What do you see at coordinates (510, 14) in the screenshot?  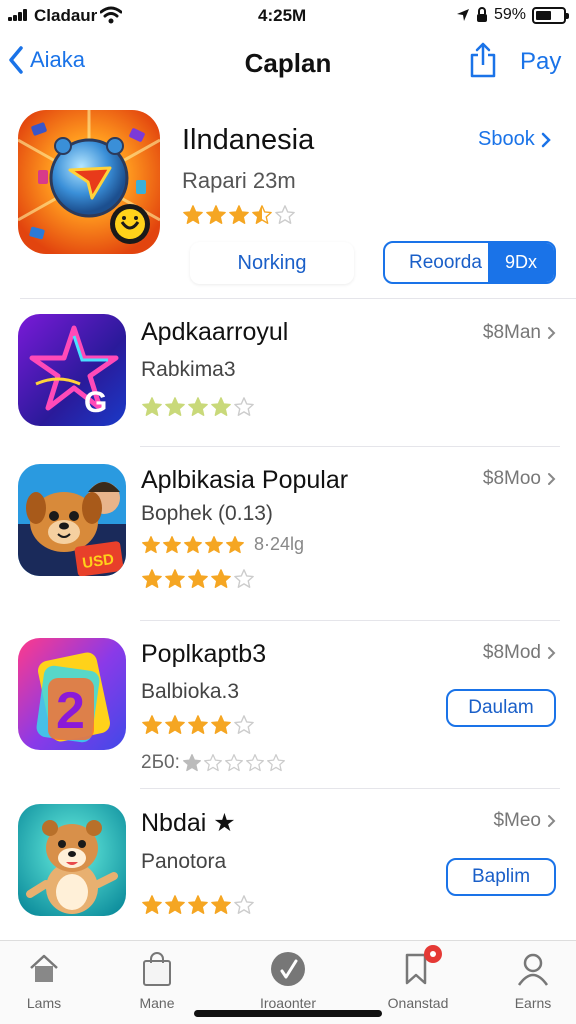 I see `battery-percent: 59%` at bounding box center [510, 14].